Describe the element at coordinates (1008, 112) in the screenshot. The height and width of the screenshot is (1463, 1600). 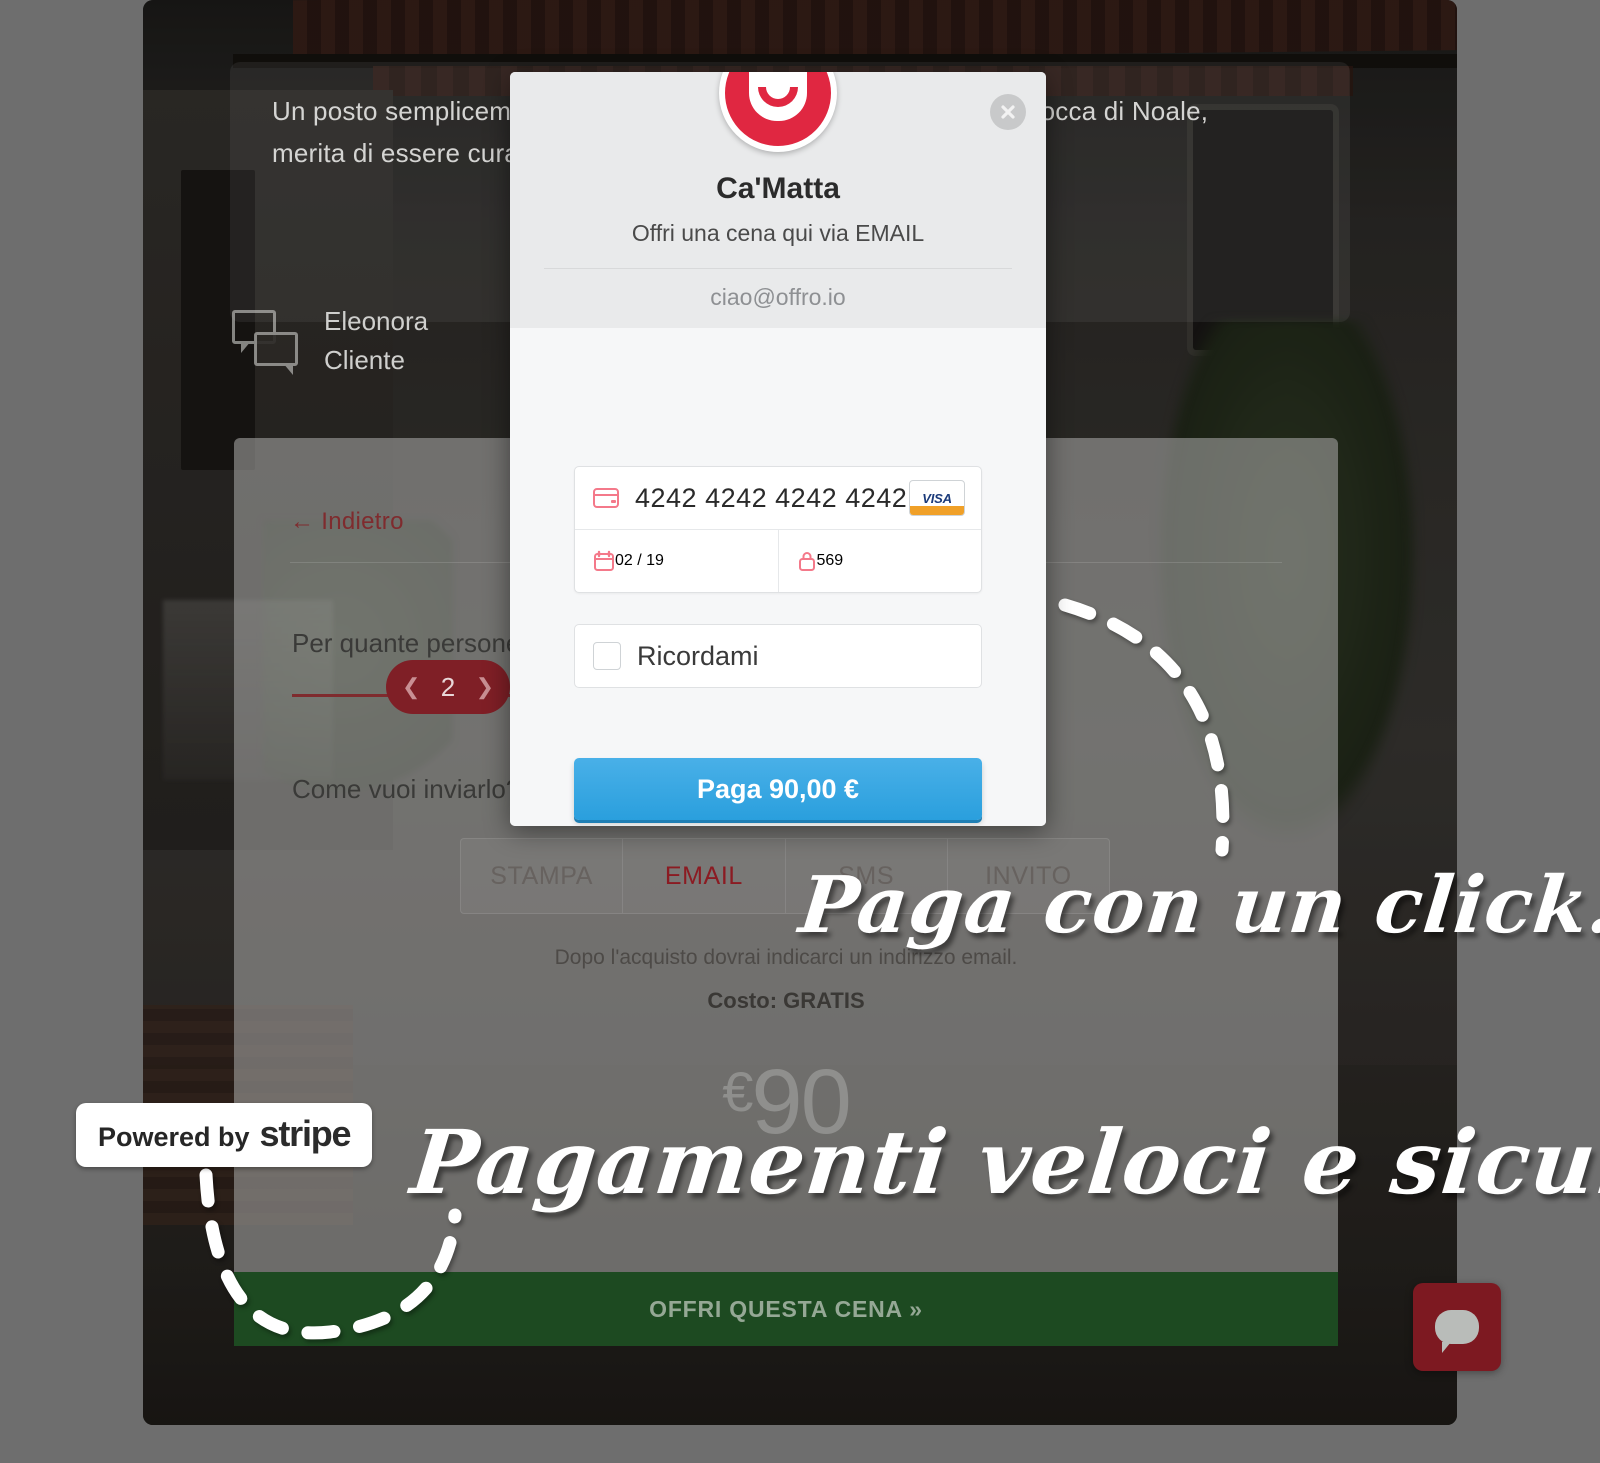
I see `close-circle-icon` at that location.